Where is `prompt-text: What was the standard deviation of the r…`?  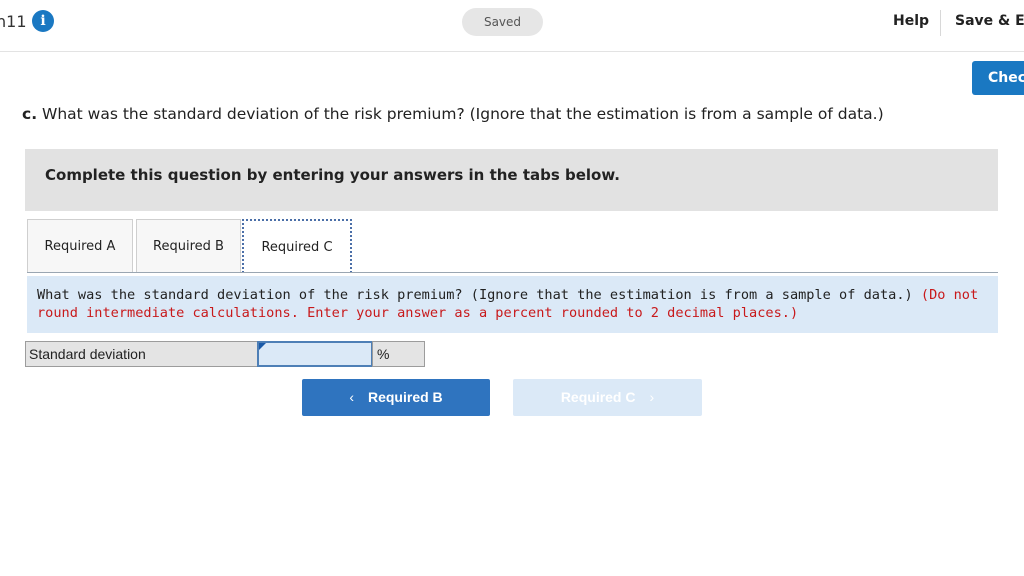 prompt-text: What was the standard deviation of the r… is located at coordinates (475, 295).